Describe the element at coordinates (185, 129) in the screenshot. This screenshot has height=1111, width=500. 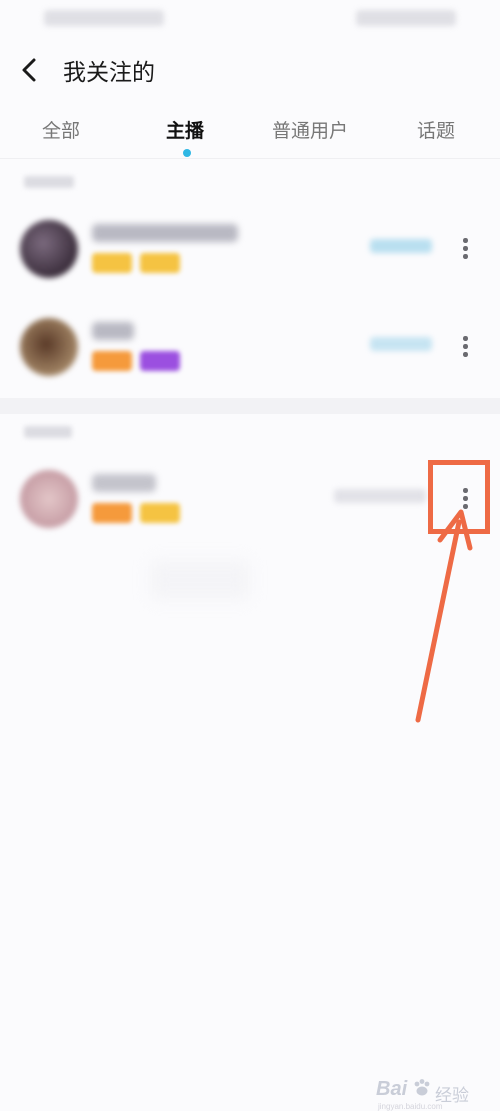
I see `tab-anchors: 主播` at that location.